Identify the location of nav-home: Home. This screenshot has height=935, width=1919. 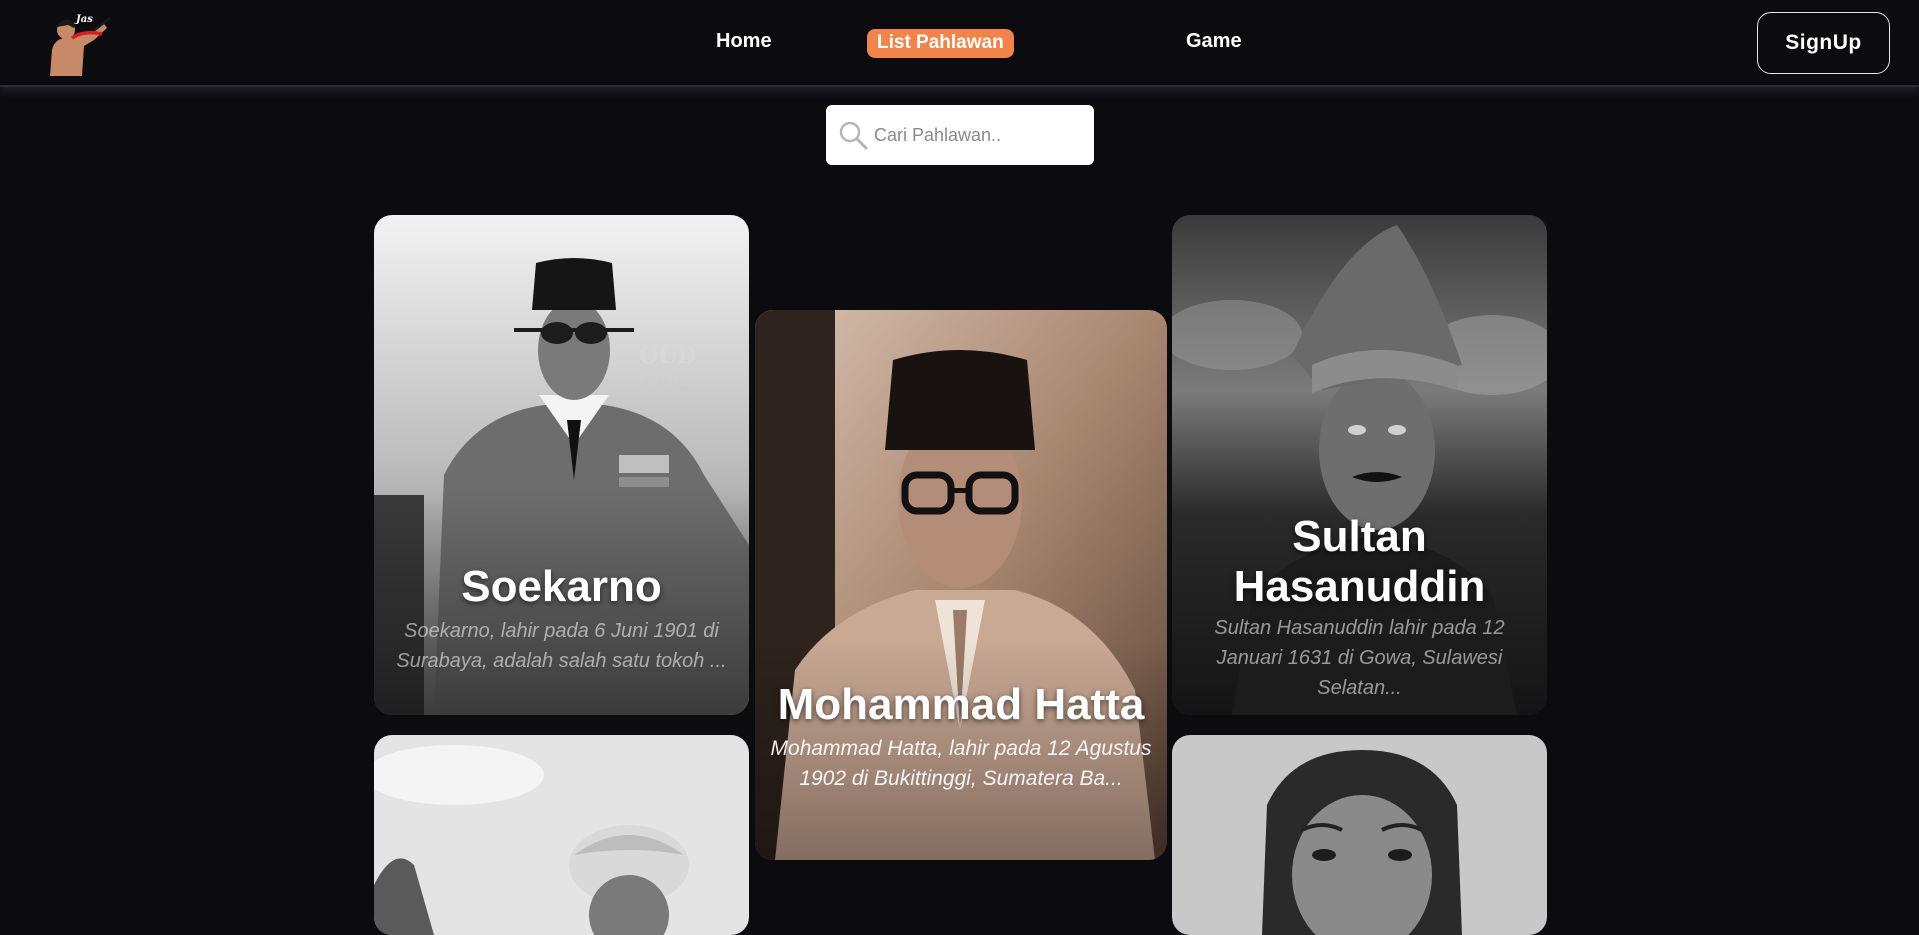
(744, 41).